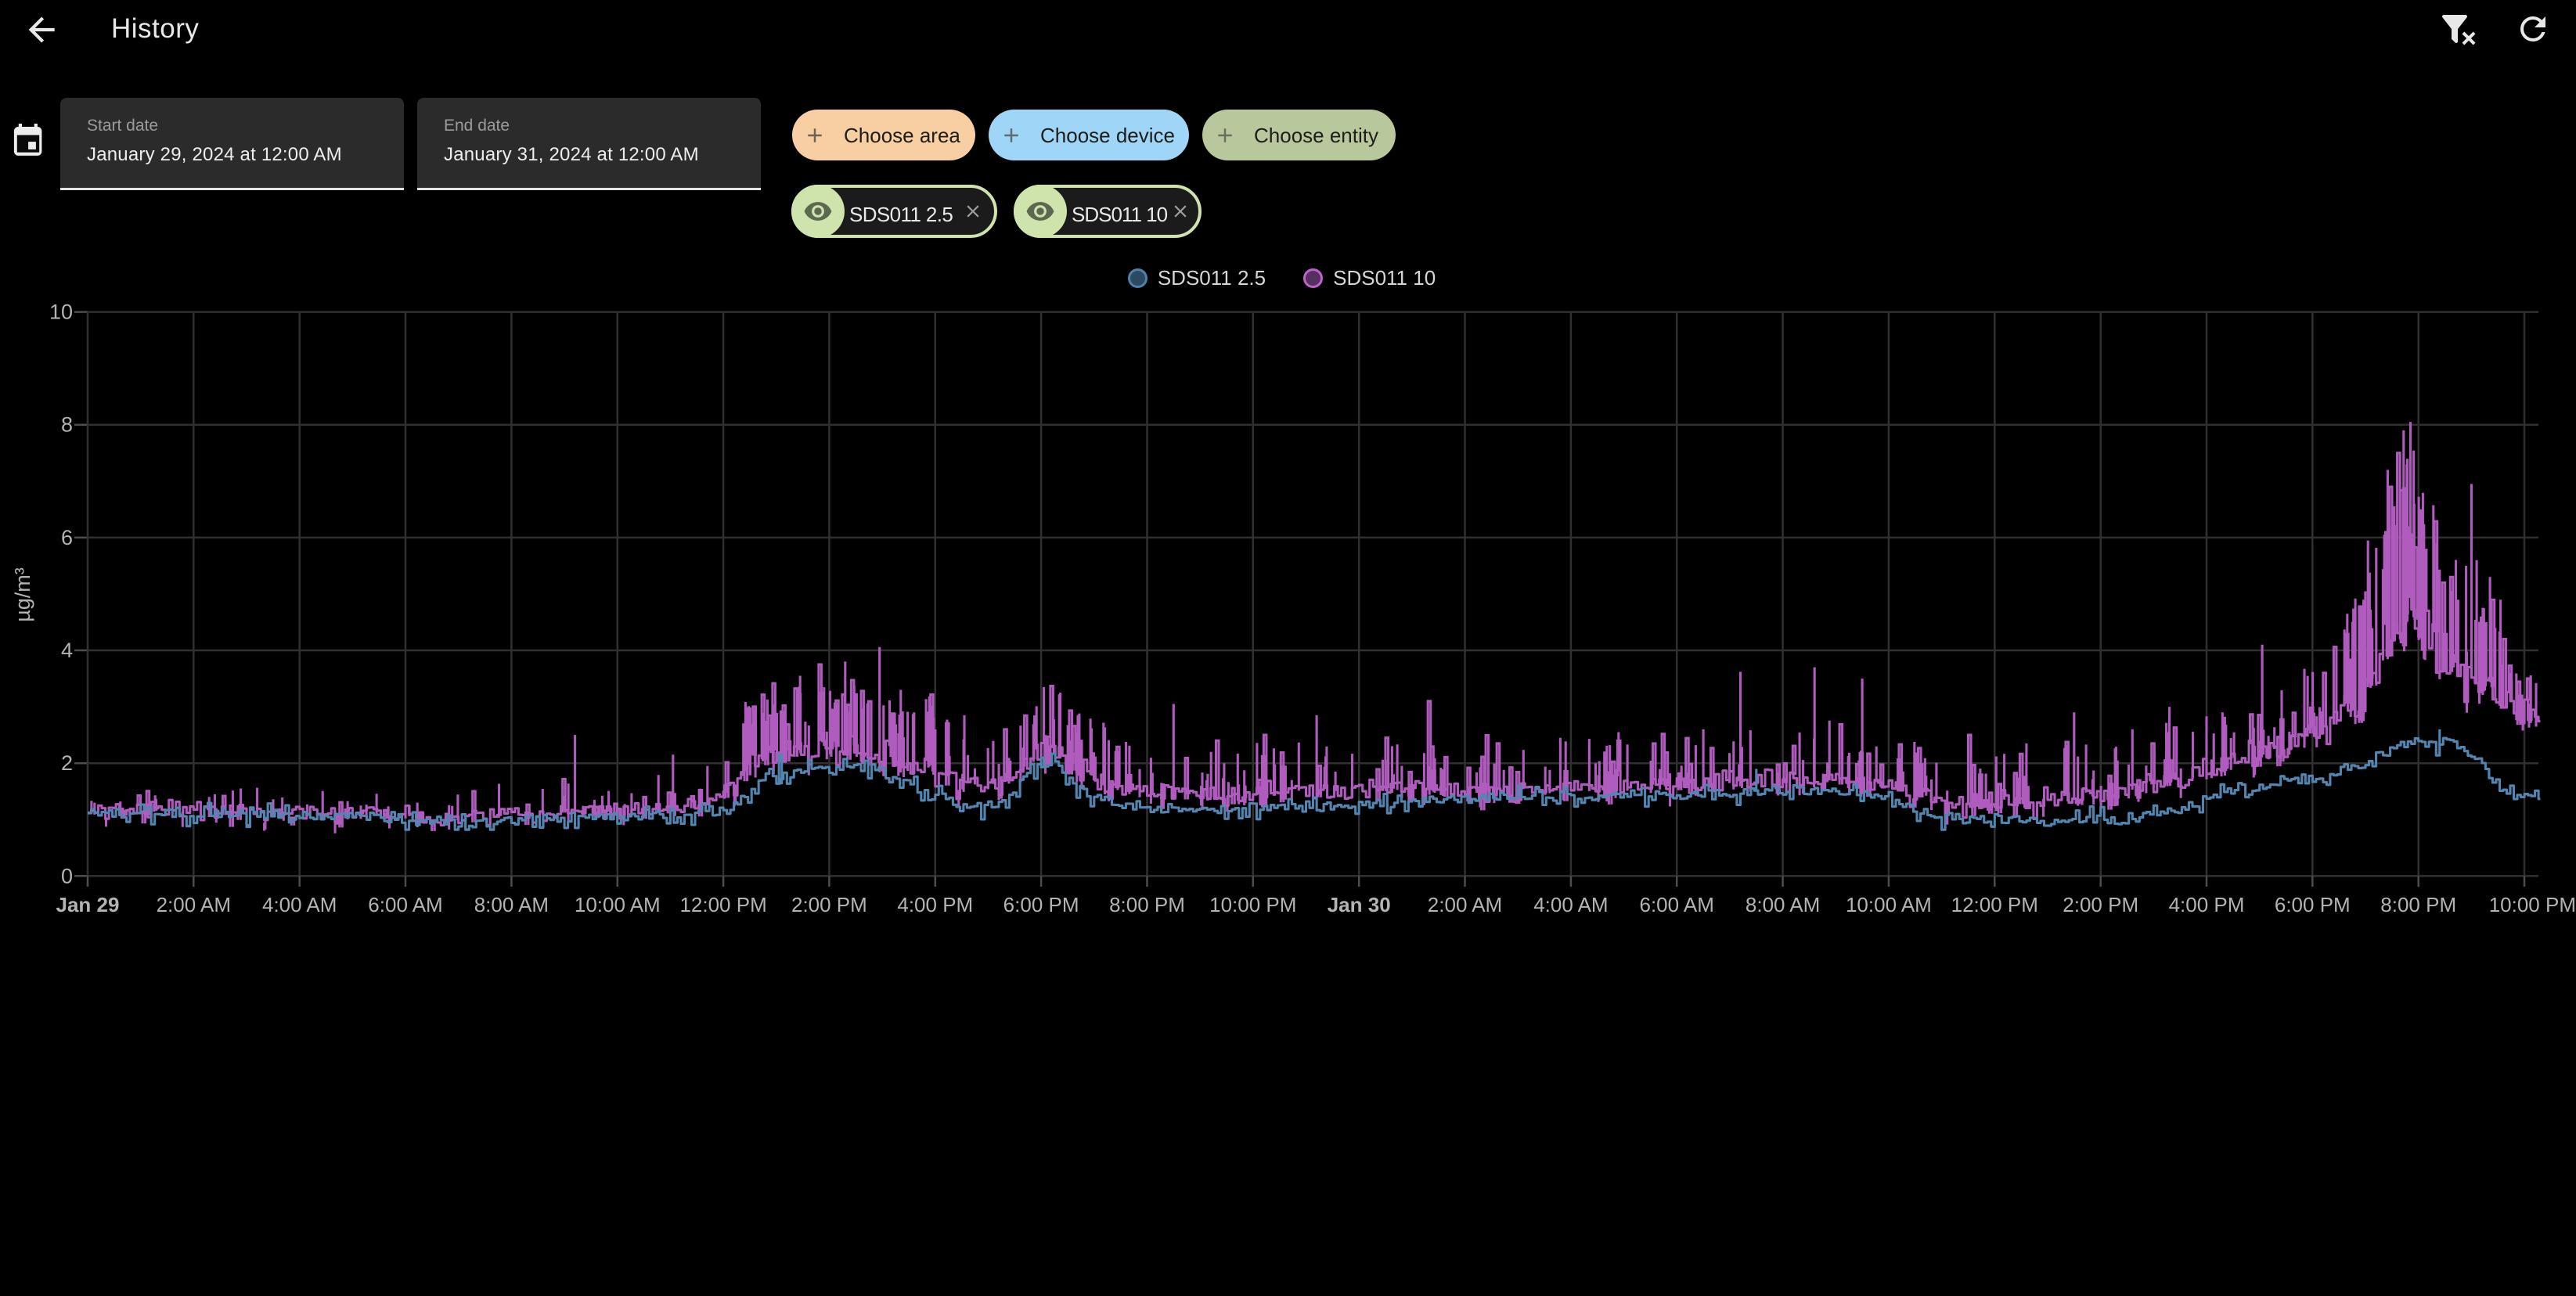  Describe the element at coordinates (67, 875) in the screenshot. I see `svg-text: 0` at that location.